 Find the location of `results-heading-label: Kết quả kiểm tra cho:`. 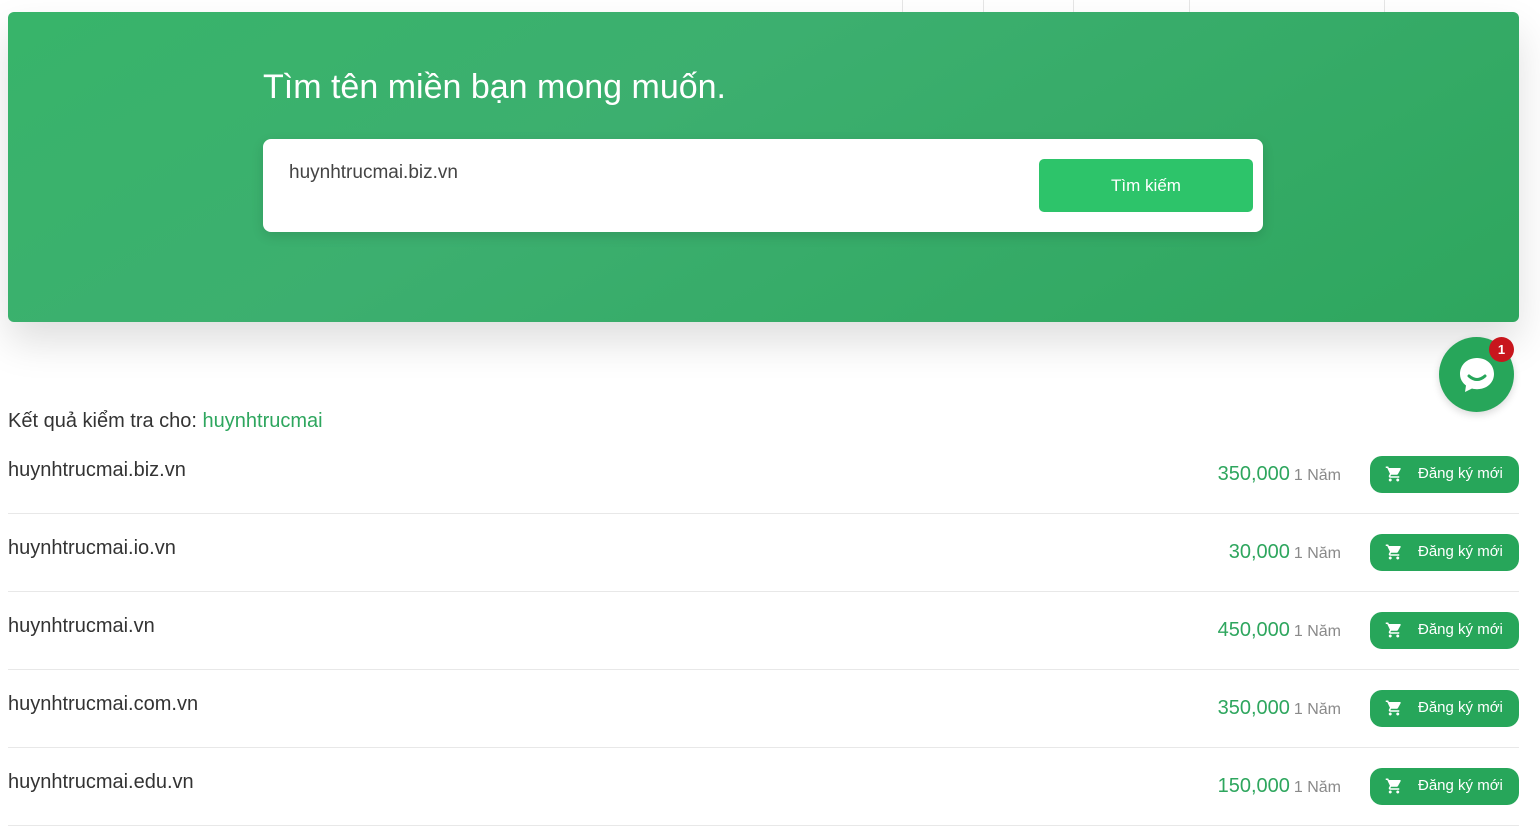

results-heading-label: Kết quả kiểm tra cho: is located at coordinates (102, 421).